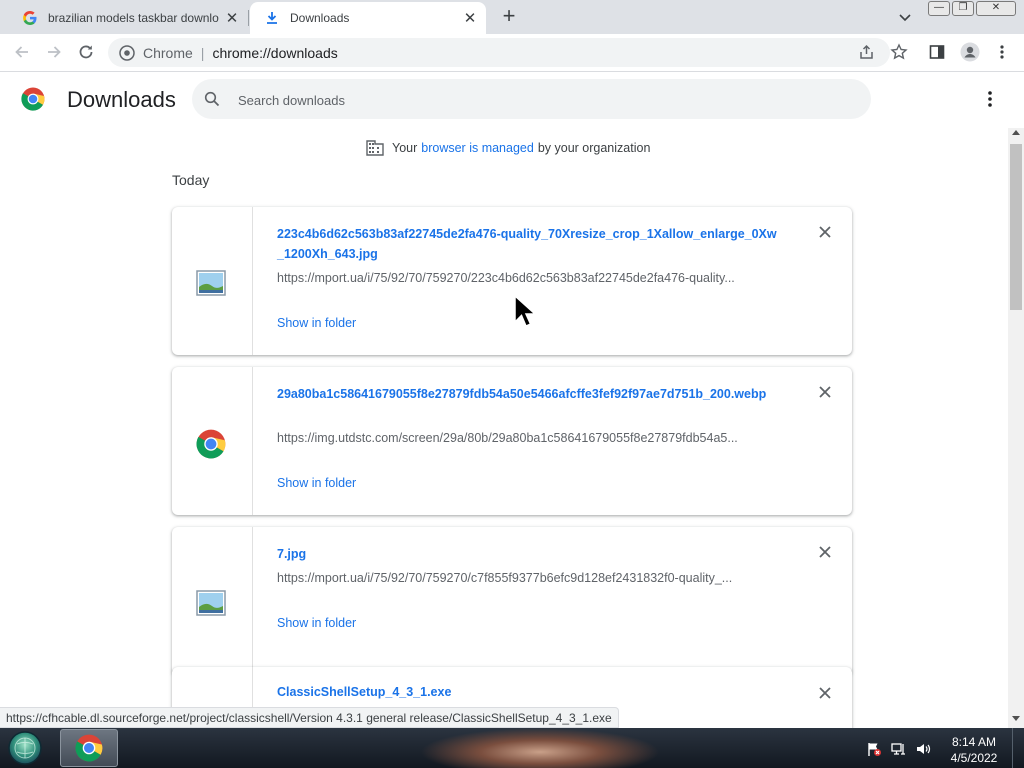 This screenshot has height=768, width=1024. I want to click on clock-time: 8:14 AM, so click(974, 742).